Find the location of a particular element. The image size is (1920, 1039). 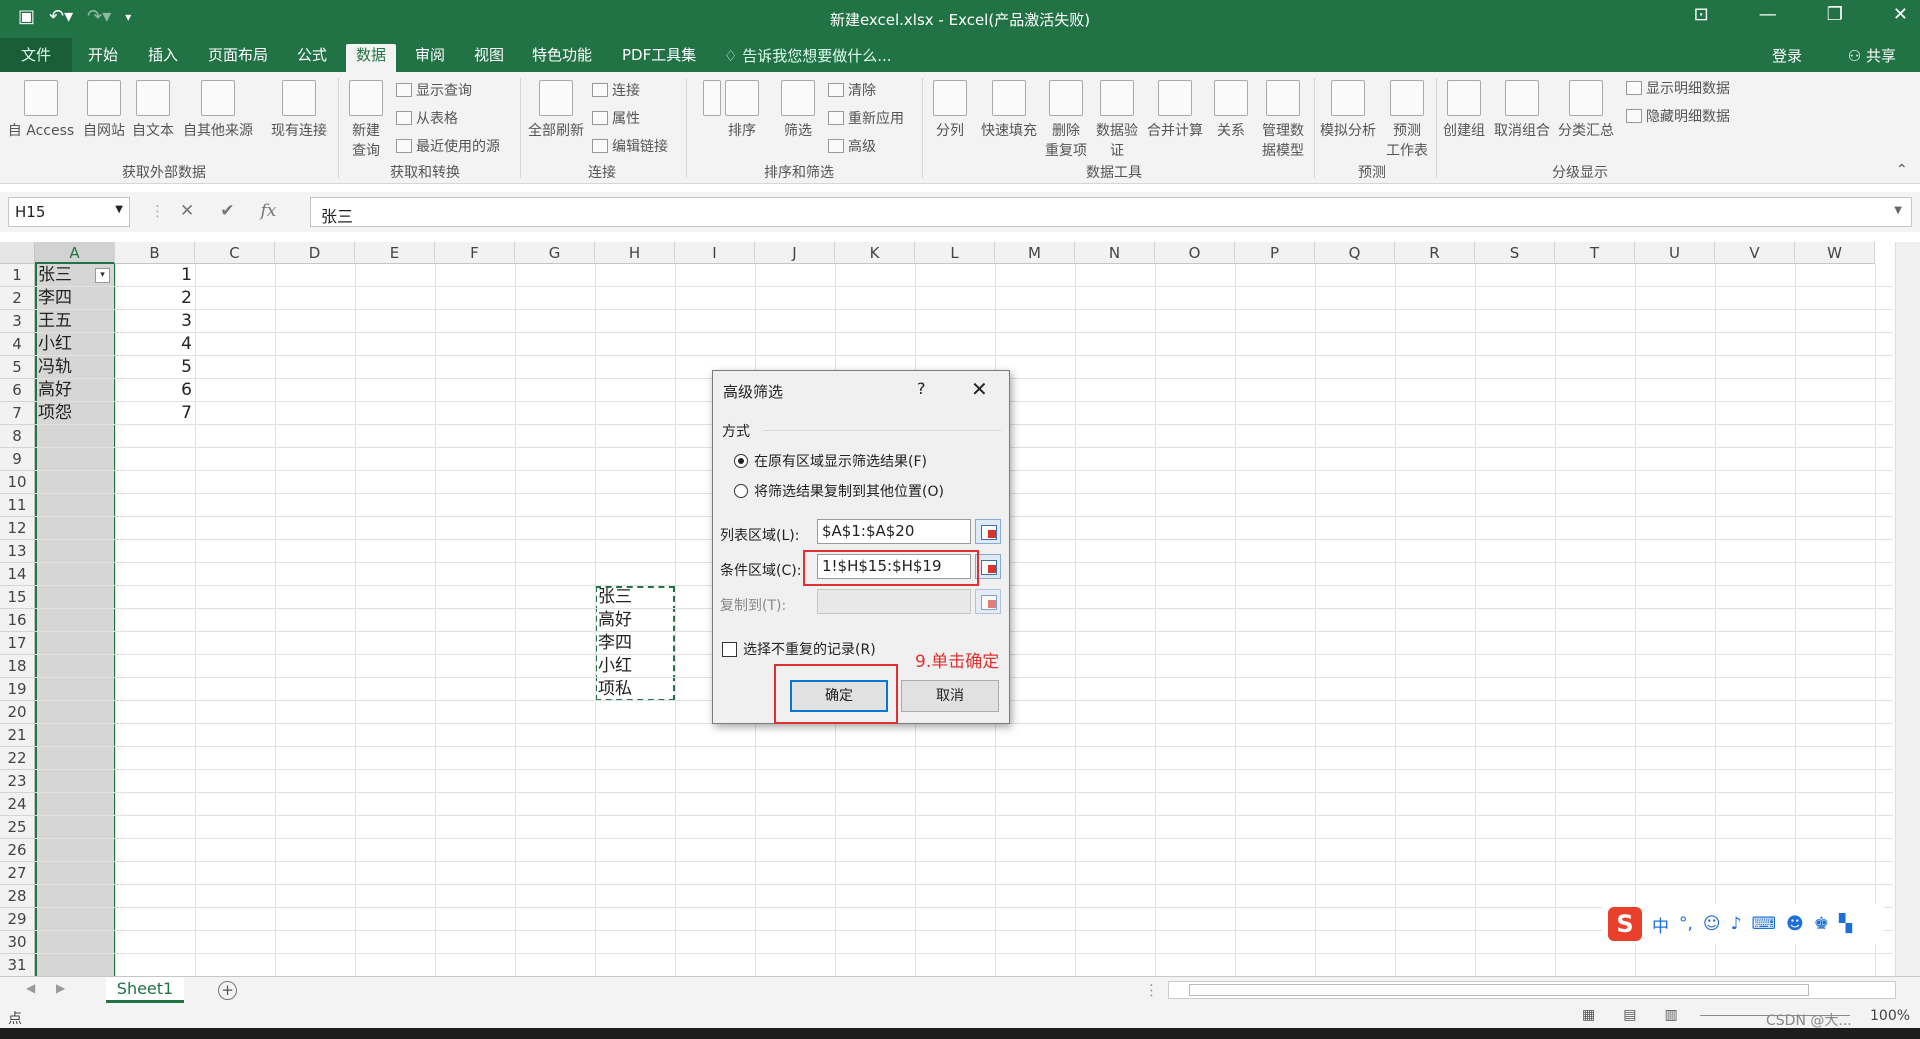

row-header: 20 is located at coordinates (17, 712).